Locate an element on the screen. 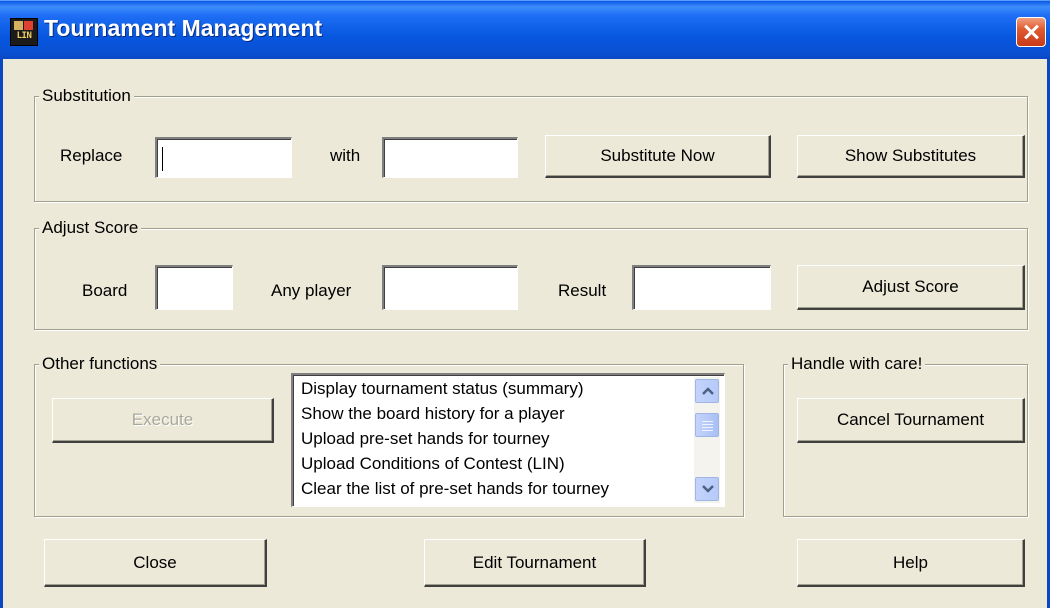 This screenshot has width=1050, height=608. replace-label: Replace is located at coordinates (91, 155).